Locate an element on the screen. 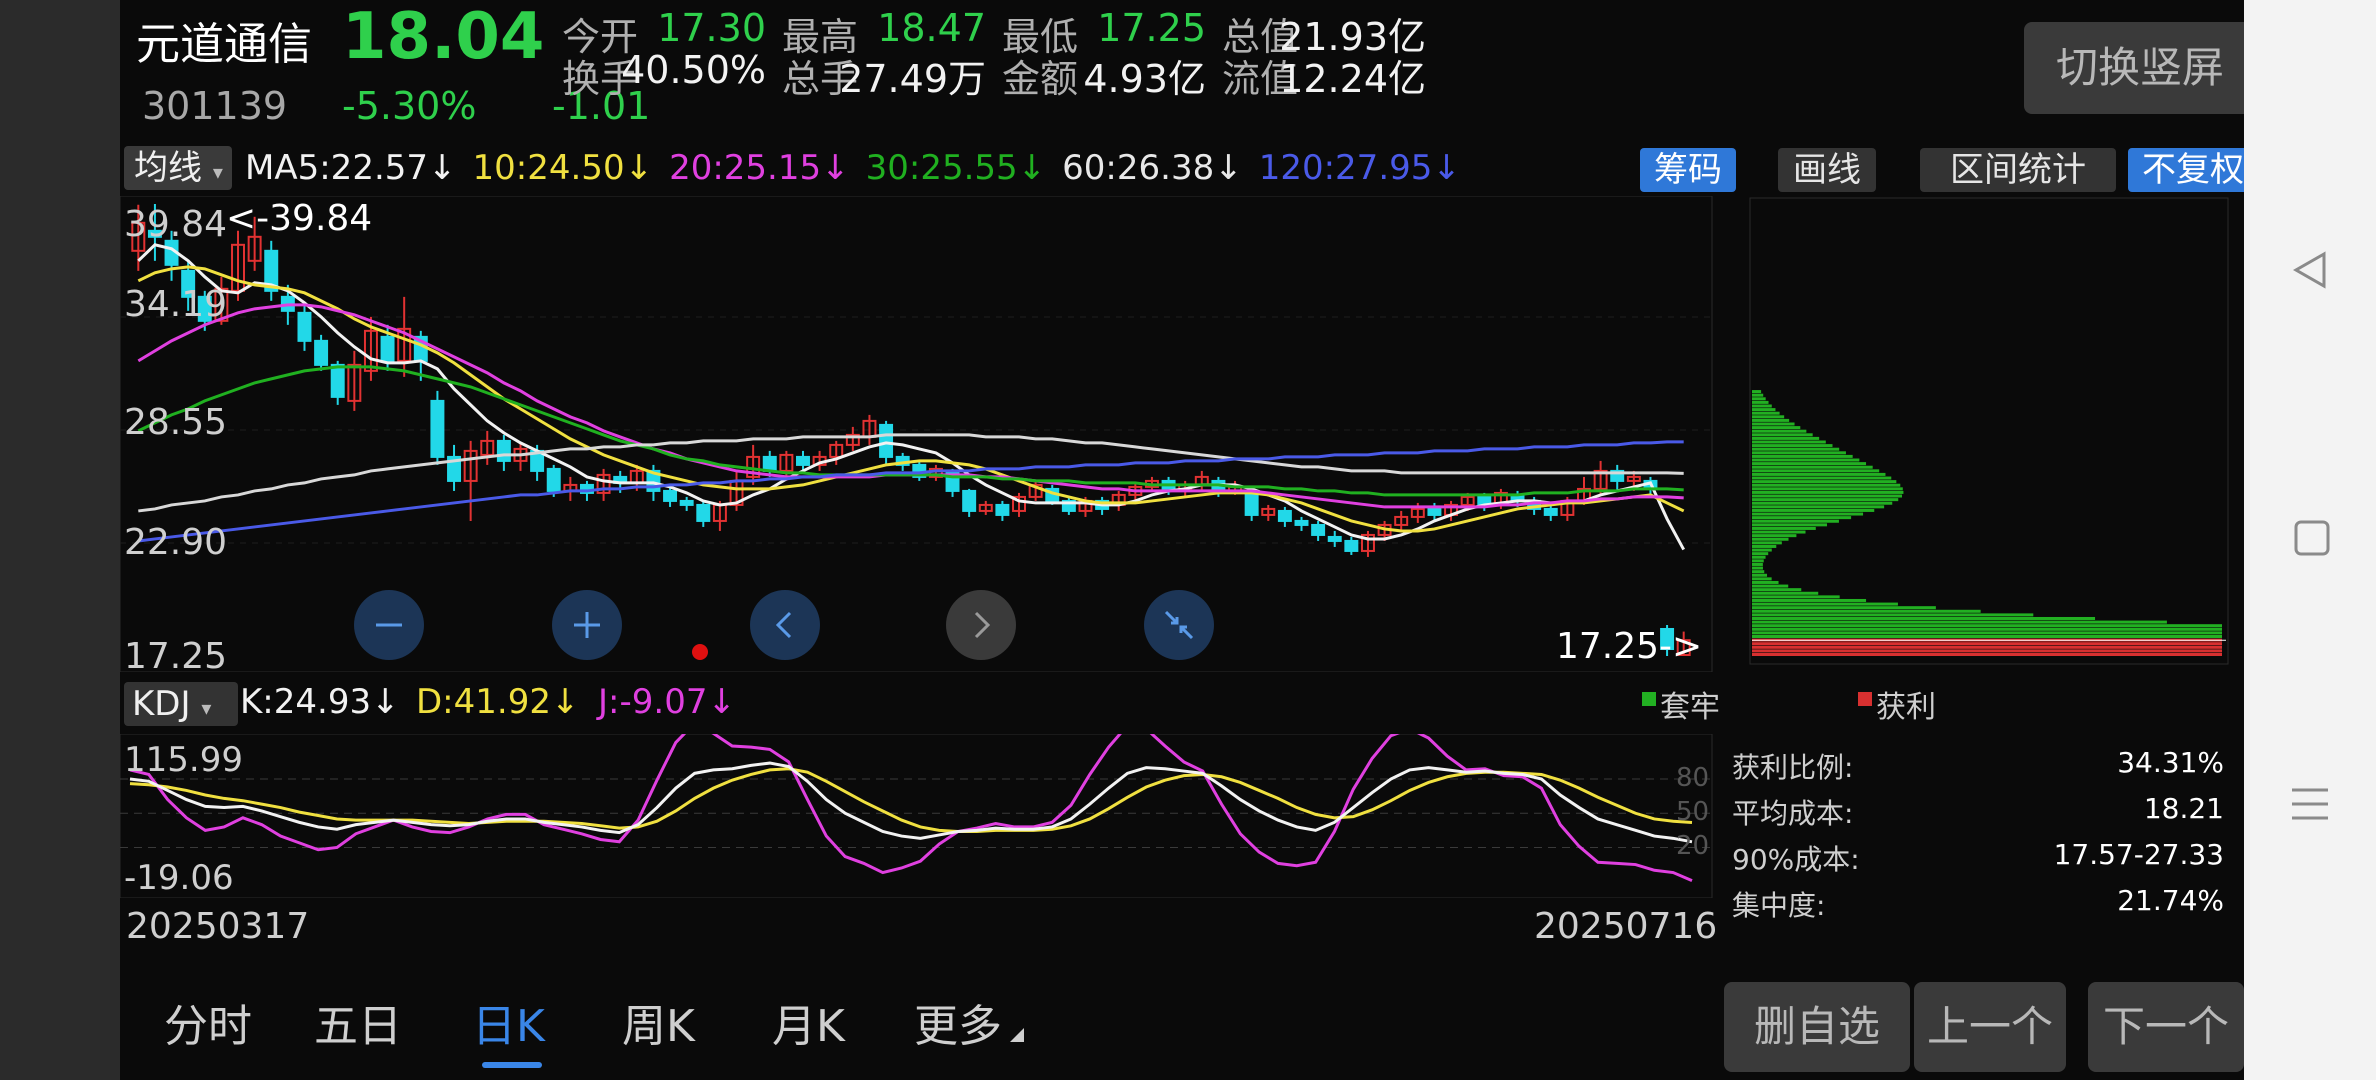 This screenshot has height=1080, width=2376. price-axis-label: 22.90 is located at coordinates (176, 542).